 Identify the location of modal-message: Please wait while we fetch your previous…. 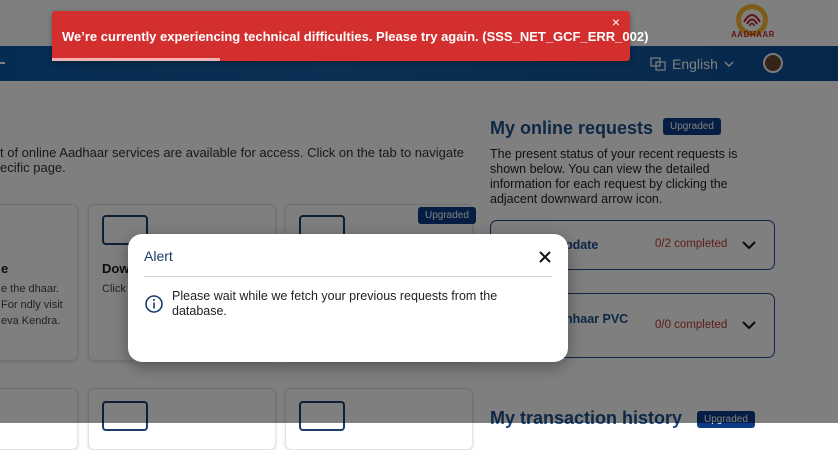
(335, 303).